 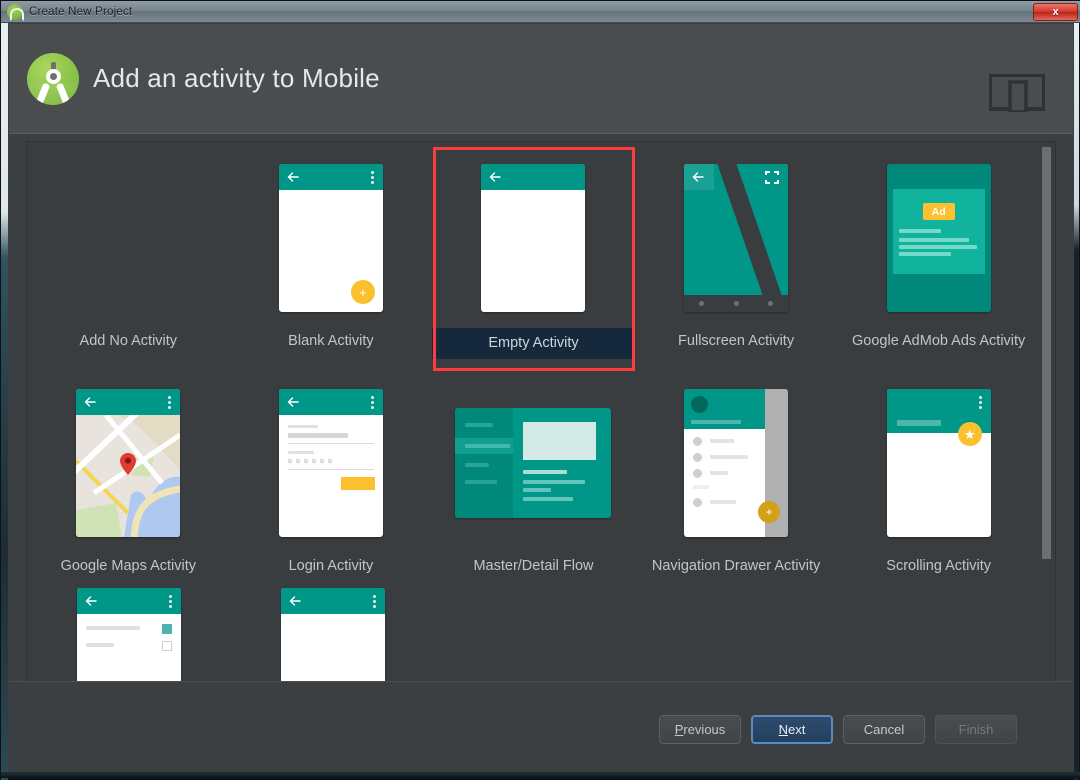 What do you see at coordinates (81, 11) in the screenshot?
I see `window-title: Create New Project` at bounding box center [81, 11].